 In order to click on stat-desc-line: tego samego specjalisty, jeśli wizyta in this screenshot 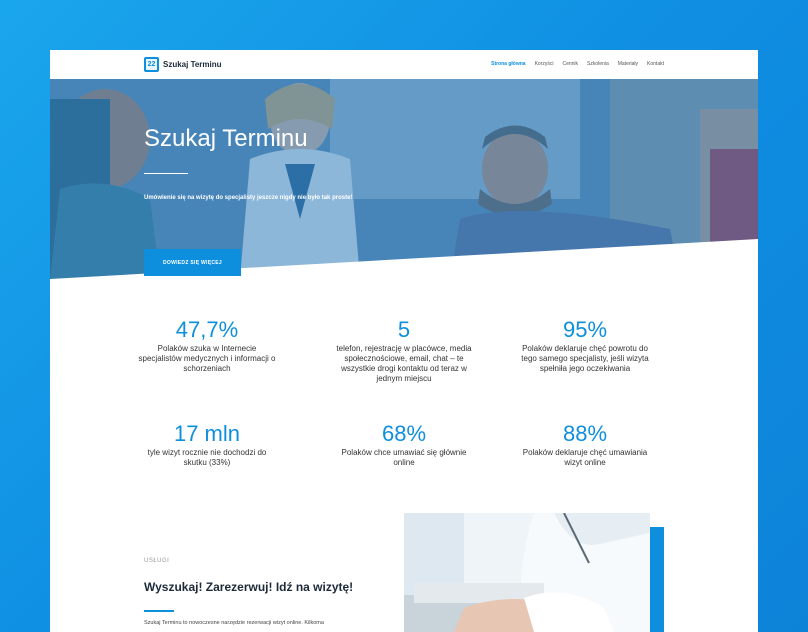, I will do `click(585, 358)`.